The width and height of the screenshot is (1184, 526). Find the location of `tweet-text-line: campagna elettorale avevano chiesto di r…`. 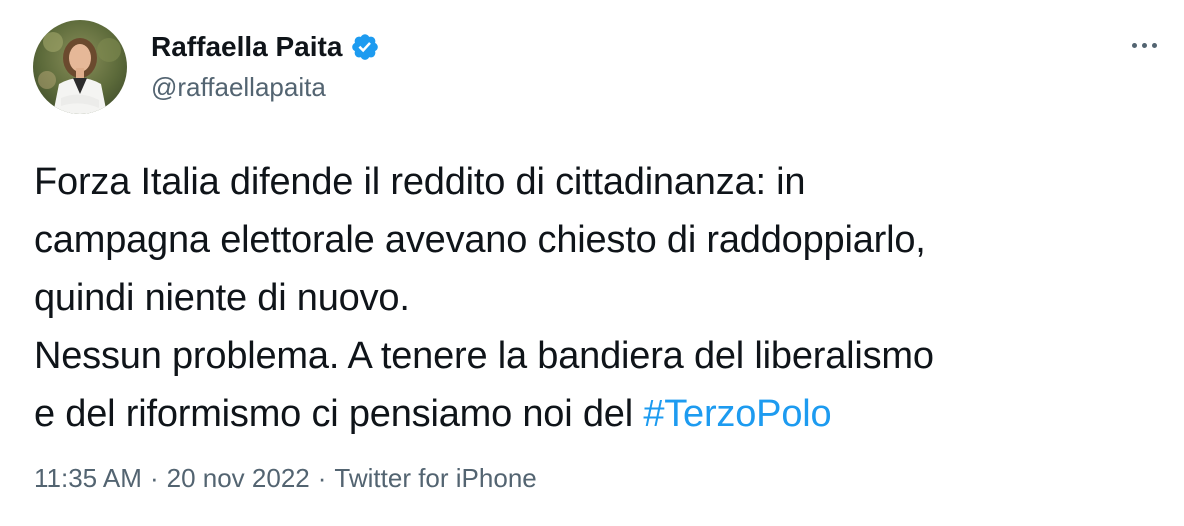

tweet-text-line: campagna elettorale avevano chiesto di r… is located at coordinates (480, 240).